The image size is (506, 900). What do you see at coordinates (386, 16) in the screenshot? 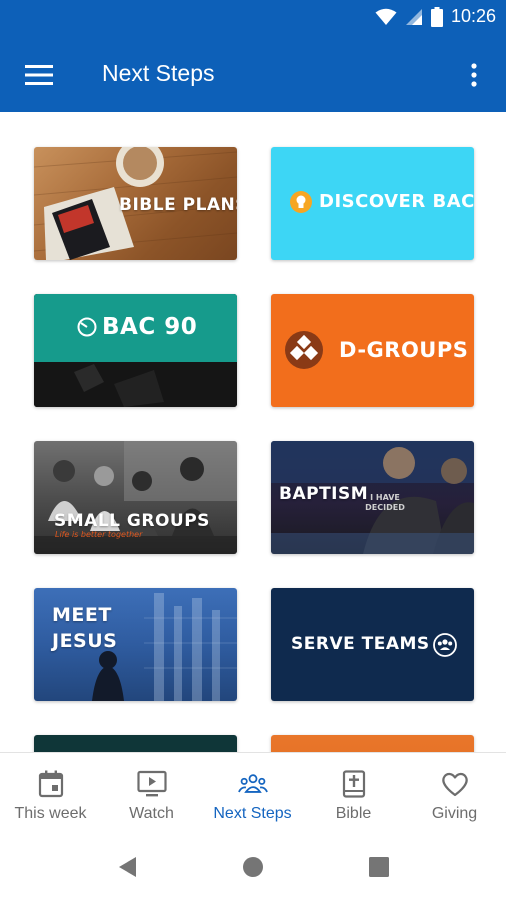
I see `wifi-icon` at bounding box center [386, 16].